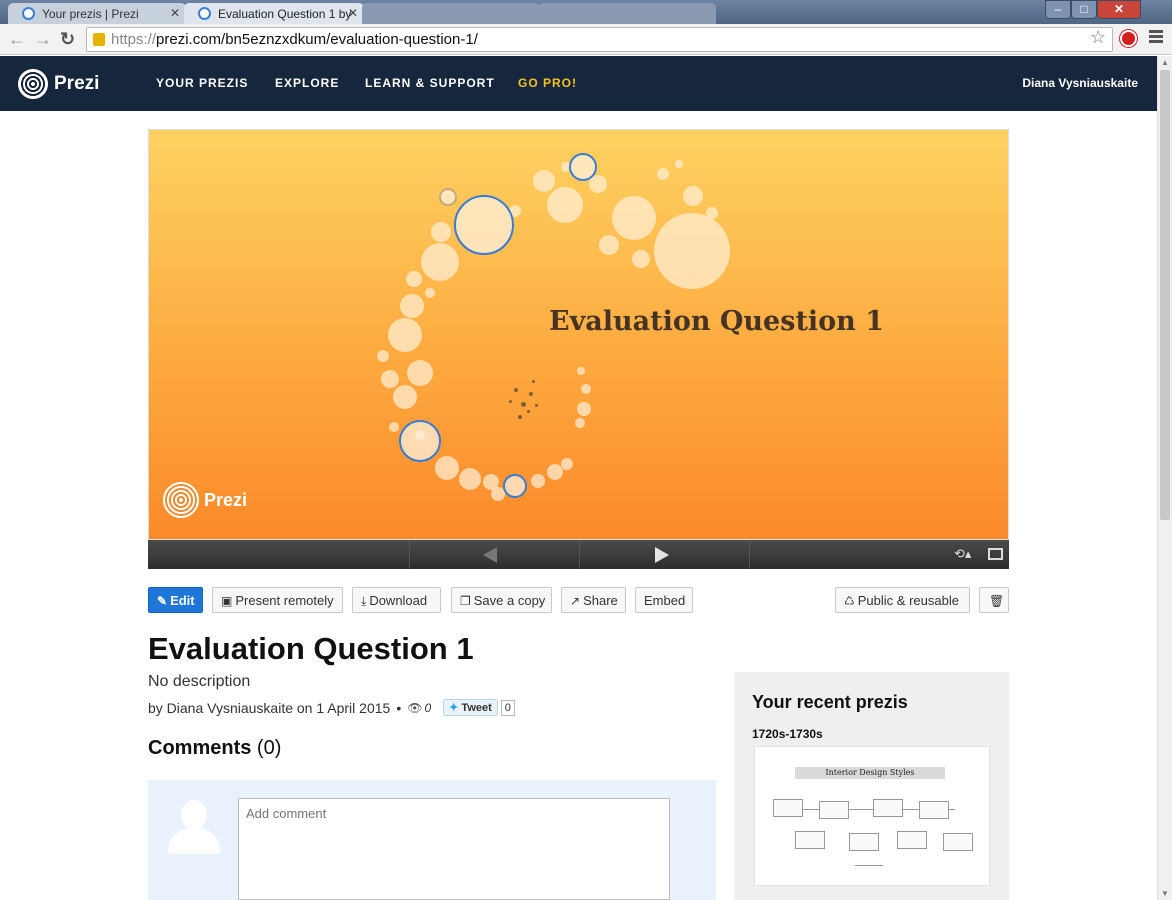 The height and width of the screenshot is (900, 1172). Describe the element at coordinates (364, 601) in the screenshot. I see `download-icon: ⤓` at that location.